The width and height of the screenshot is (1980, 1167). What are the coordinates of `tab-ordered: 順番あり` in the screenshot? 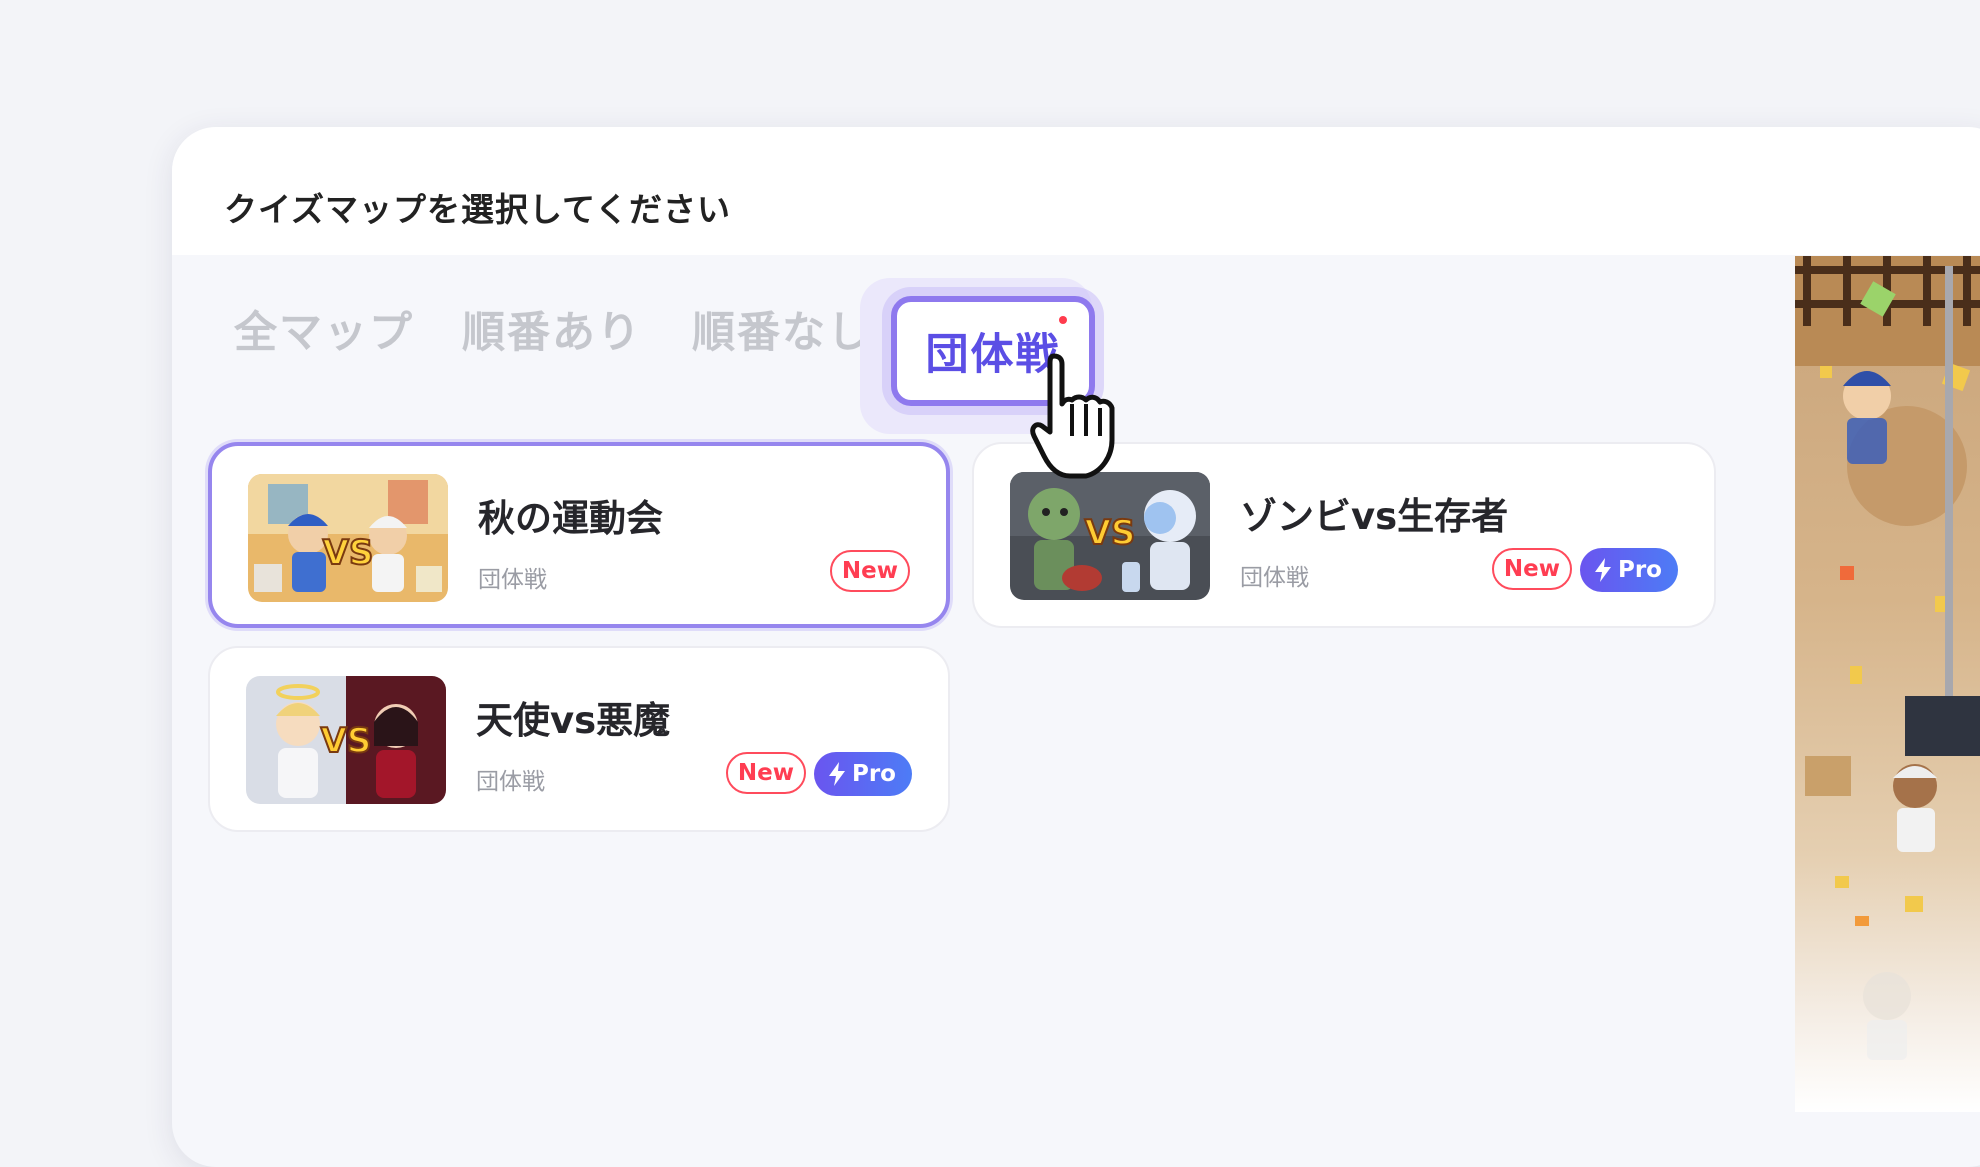 It's located at (552, 329).